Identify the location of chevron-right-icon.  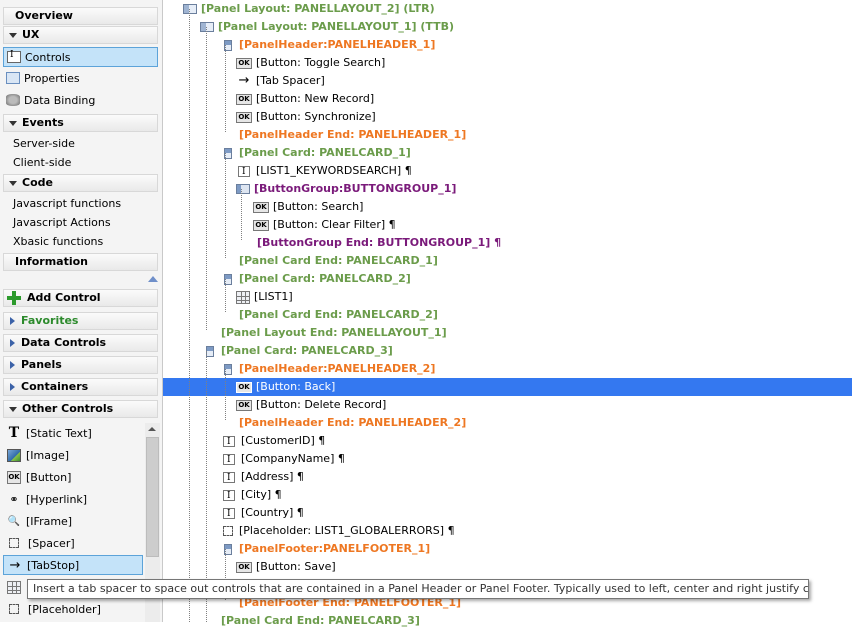
(12, 321).